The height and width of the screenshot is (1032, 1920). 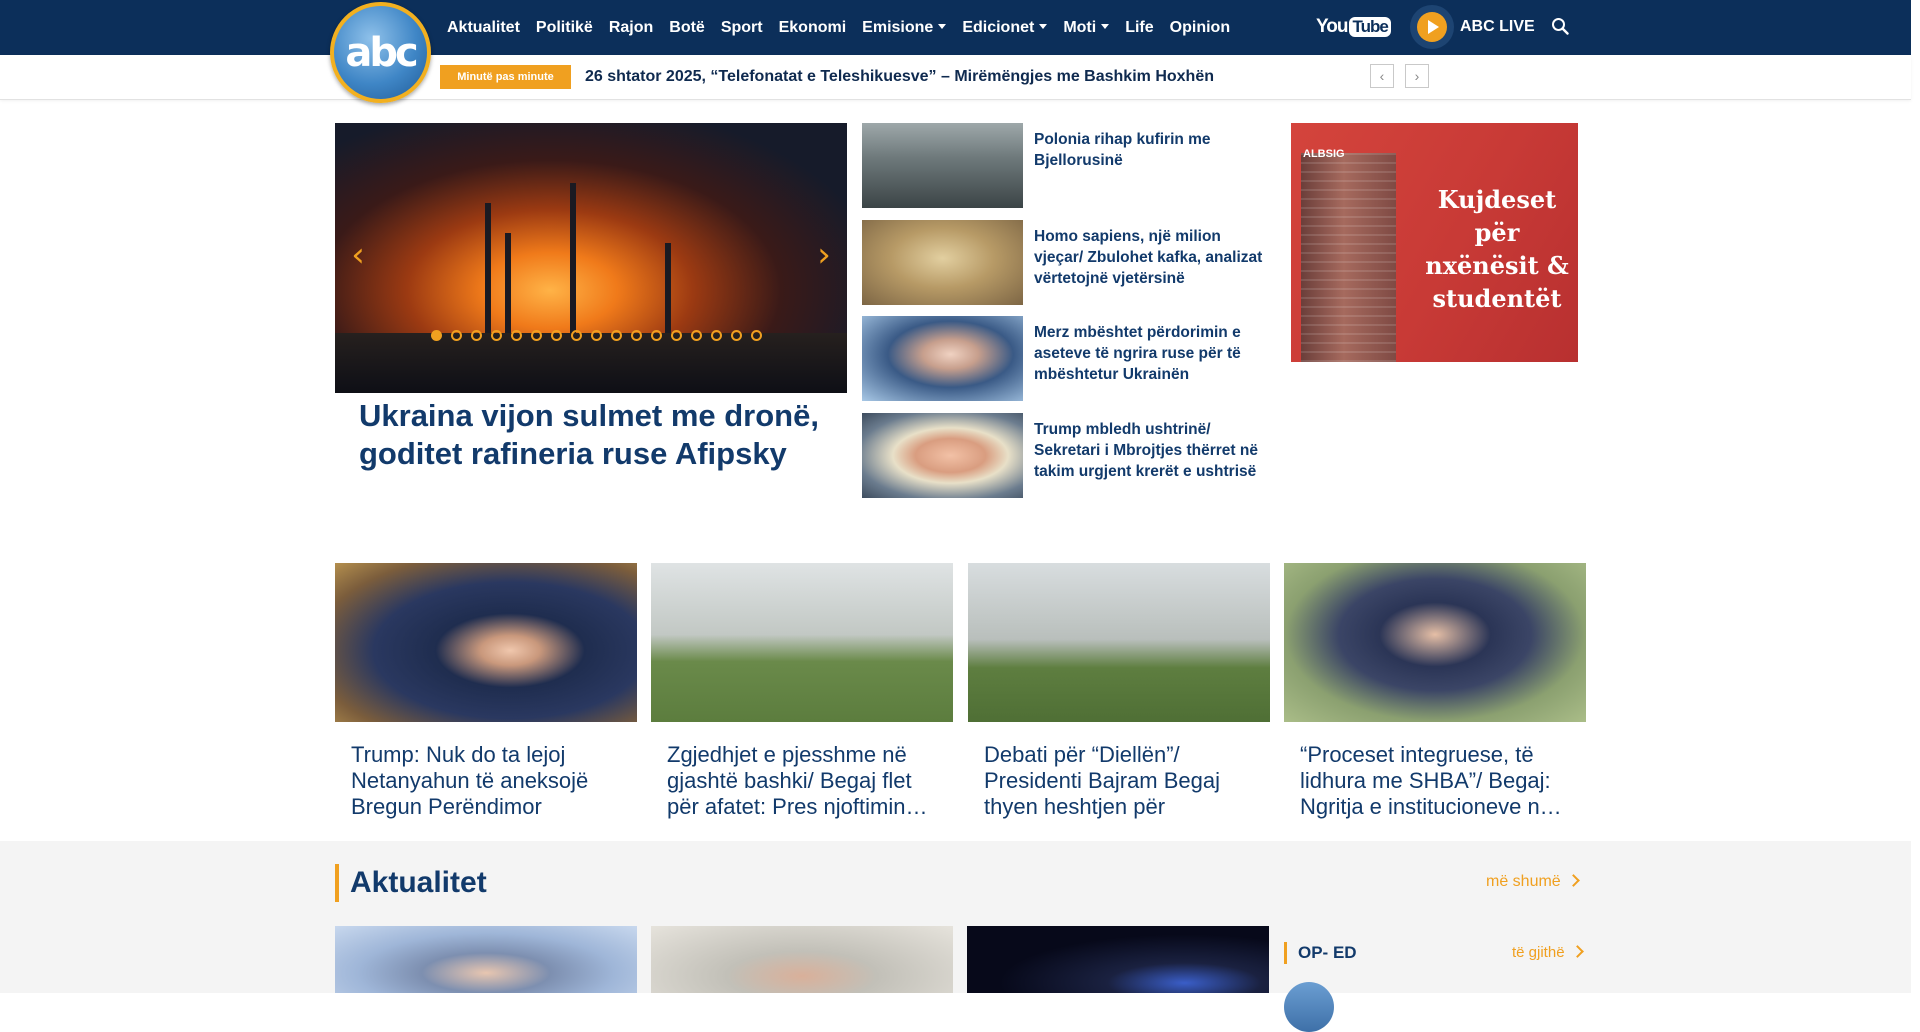 What do you see at coordinates (824, 255) in the screenshot?
I see `hero-next-arrow: ›` at bounding box center [824, 255].